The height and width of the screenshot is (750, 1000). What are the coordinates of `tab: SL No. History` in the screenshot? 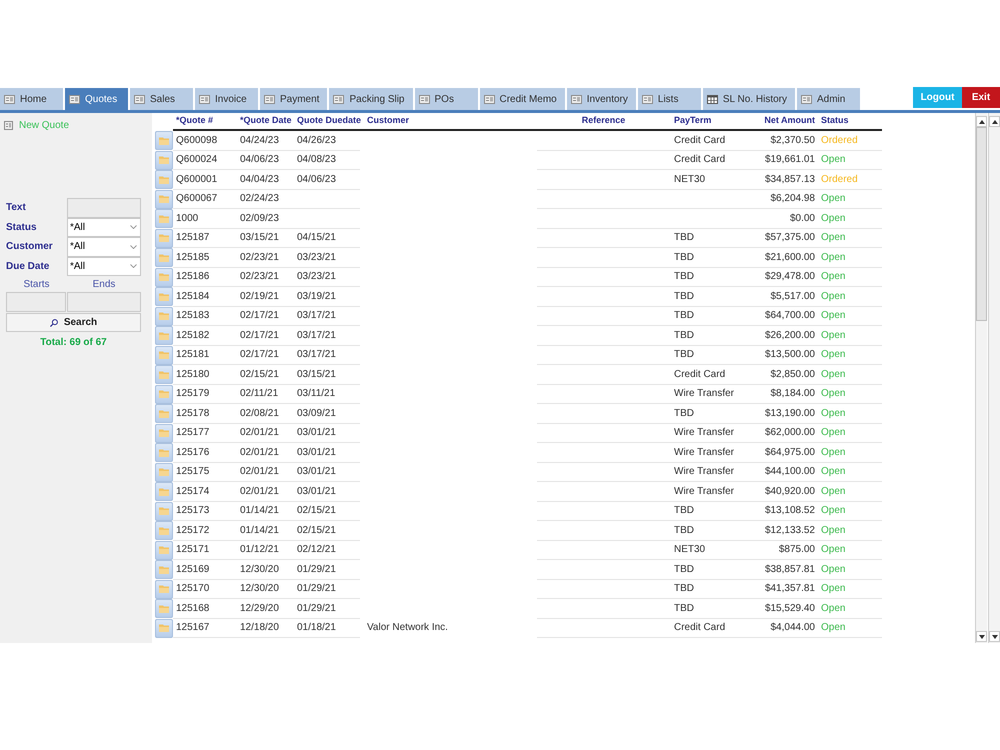 It's located at (748, 99).